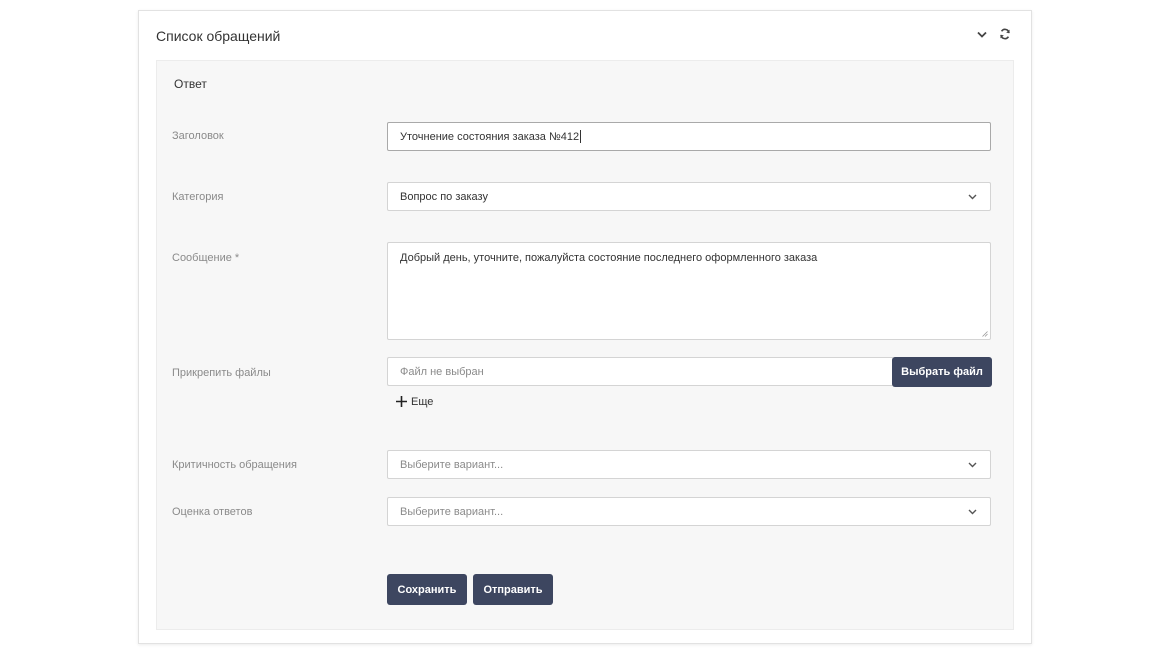 This screenshot has height=656, width=1170. I want to click on add-more-label: Еще, so click(422, 401).